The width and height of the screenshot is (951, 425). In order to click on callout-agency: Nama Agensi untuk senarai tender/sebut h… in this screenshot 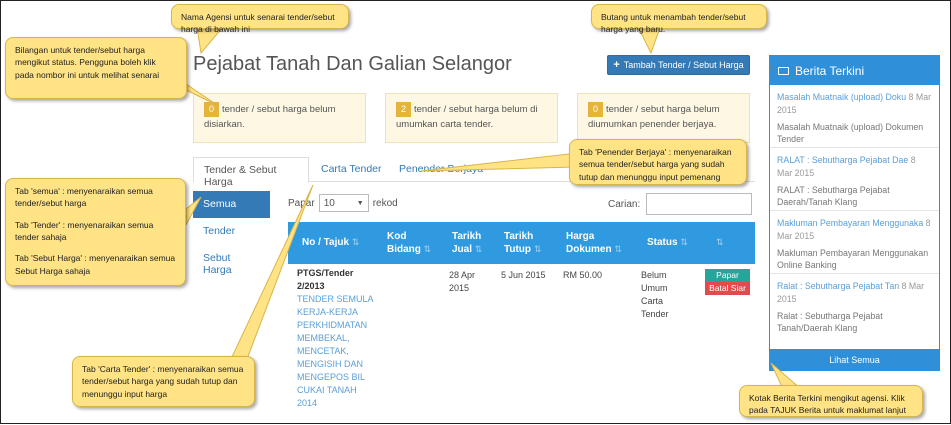, I will do `click(260, 19)`.